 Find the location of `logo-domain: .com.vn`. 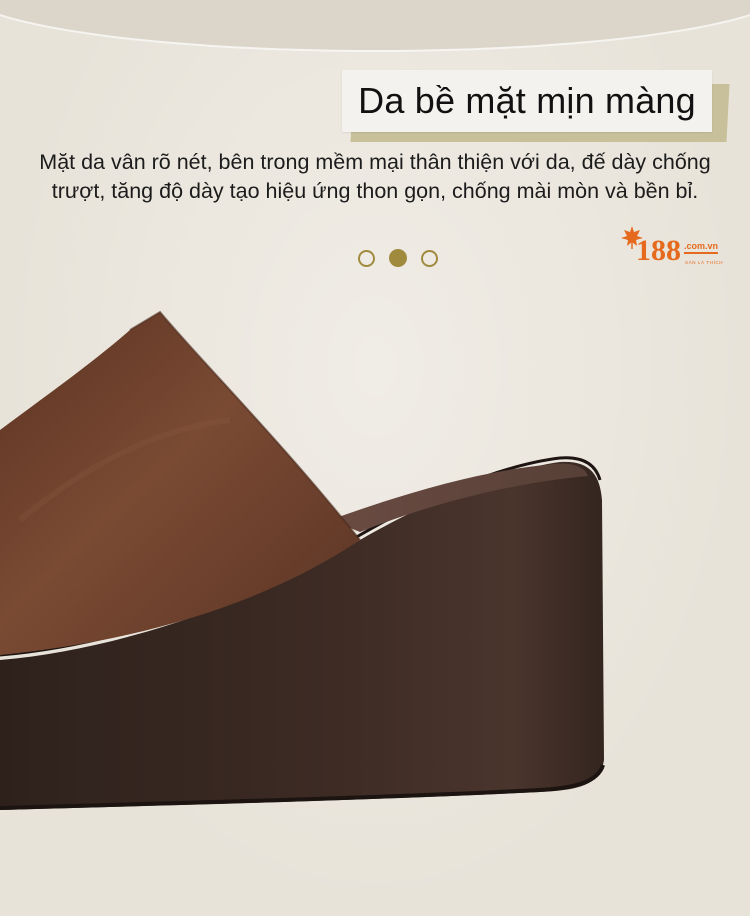

logo-domain: .com.vn is located at coordinates (701, 247).